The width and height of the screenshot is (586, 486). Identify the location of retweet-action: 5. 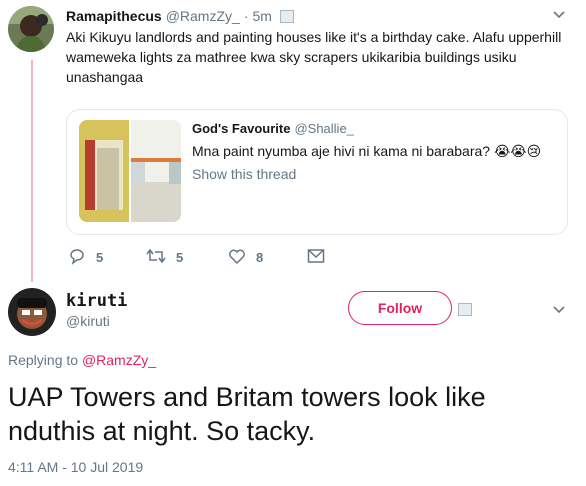
(164, 257).